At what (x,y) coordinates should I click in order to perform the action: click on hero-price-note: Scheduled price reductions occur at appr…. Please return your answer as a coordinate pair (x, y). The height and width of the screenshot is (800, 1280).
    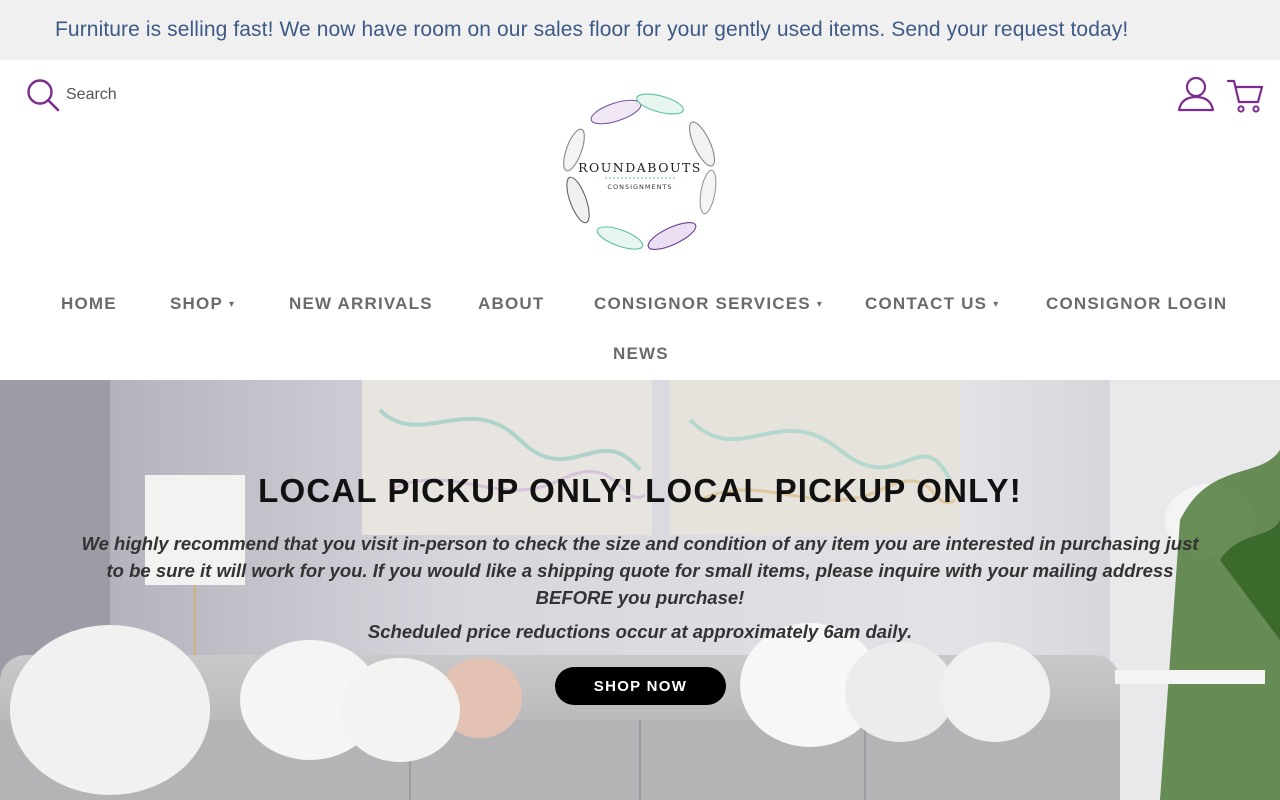
    Looking at the image, I should click on (640, 631).